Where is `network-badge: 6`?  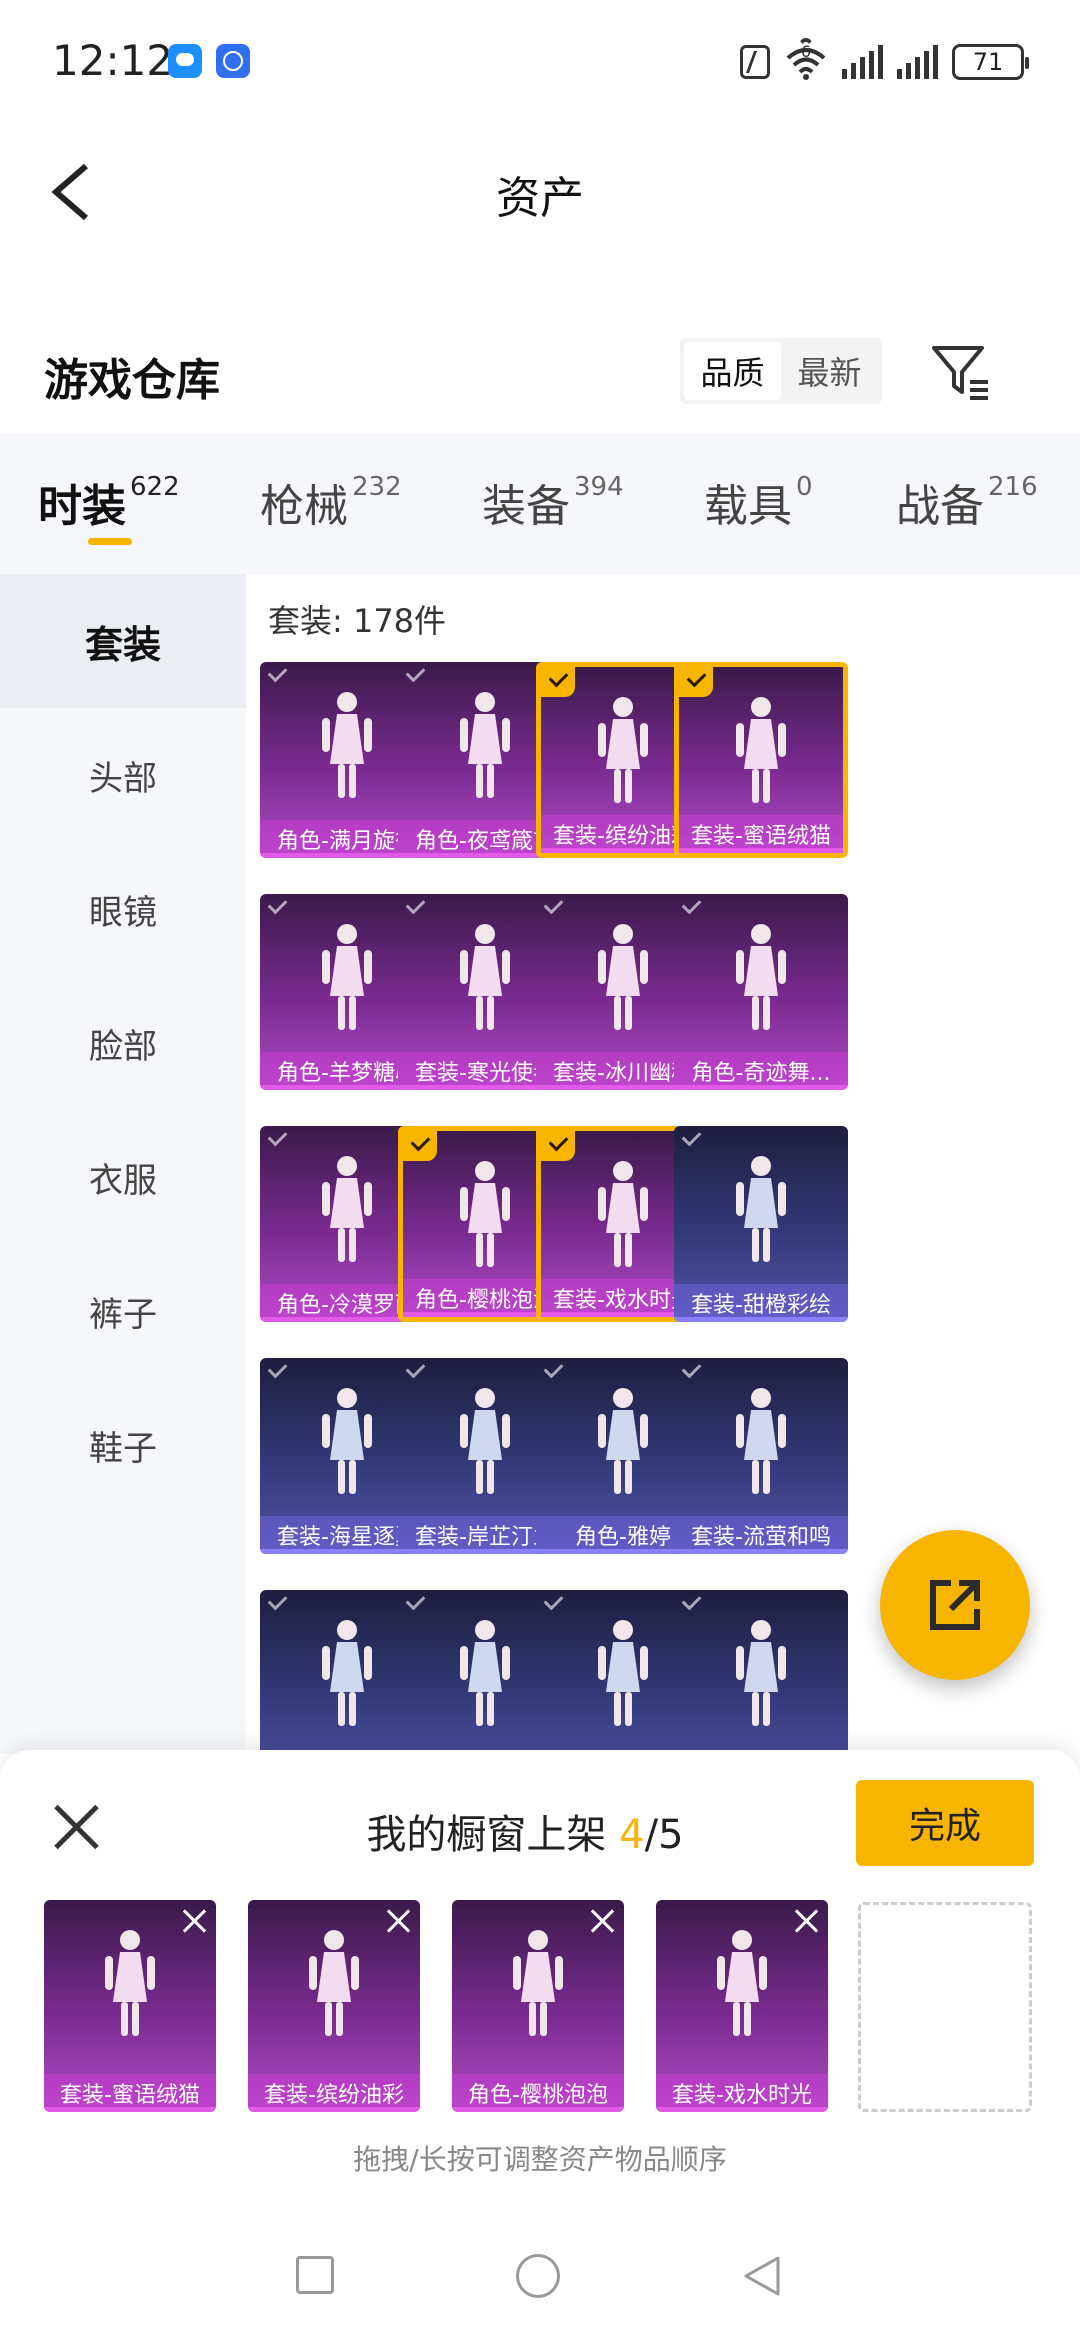 network-badge: 6 is located at coordinates (806, 51).